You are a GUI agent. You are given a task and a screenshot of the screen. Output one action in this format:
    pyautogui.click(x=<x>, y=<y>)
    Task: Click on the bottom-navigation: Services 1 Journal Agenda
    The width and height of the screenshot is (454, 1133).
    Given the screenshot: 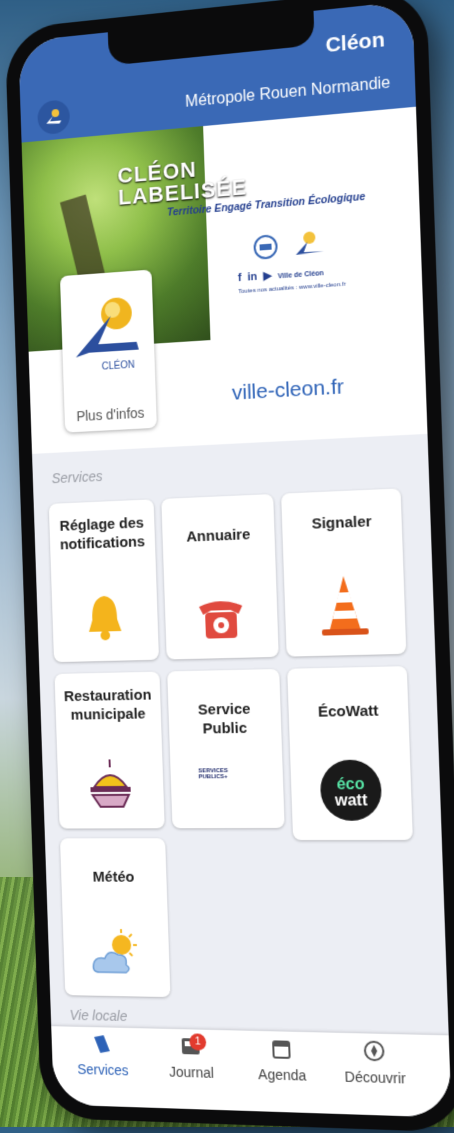 What is the action you would take?
    pyautogui.click(x=251, y=1072)
    